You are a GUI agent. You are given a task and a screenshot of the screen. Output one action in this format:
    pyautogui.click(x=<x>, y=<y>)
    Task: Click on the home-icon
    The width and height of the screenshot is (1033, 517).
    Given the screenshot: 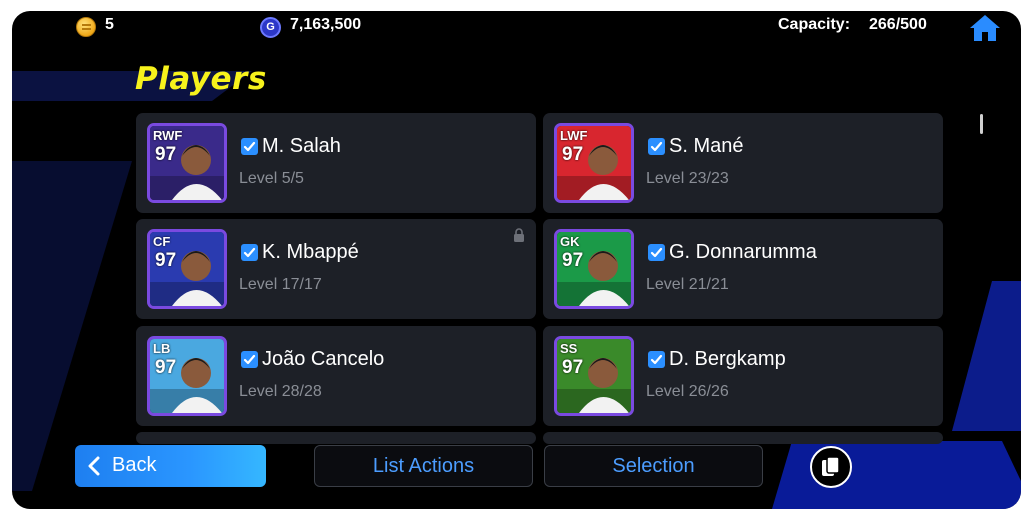 What is the action you would take?
    pyautogui.click(x=985, y=28)
    